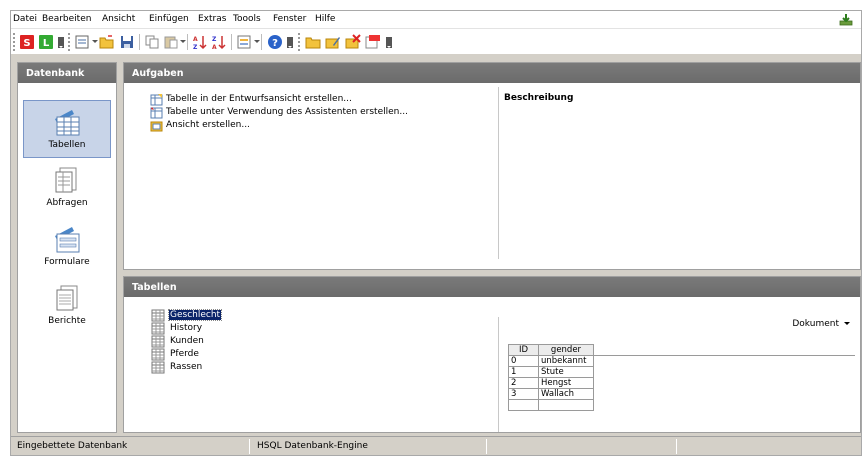 The height and width of the screenshot is (463, 865). What do you see at coordinates (566, 350) in the screenshot?
I see `grid-column-header: gender` at bounding box center [566, 350].